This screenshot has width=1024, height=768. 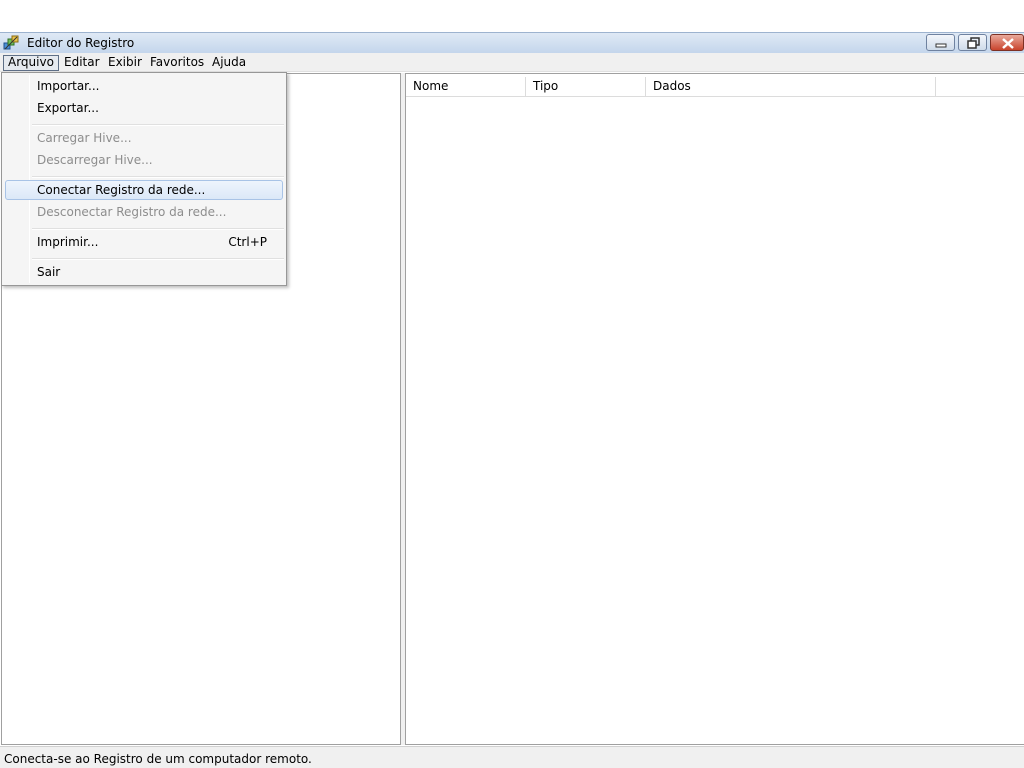 I want to click on desktop-strip, so click(x=512, y=16).